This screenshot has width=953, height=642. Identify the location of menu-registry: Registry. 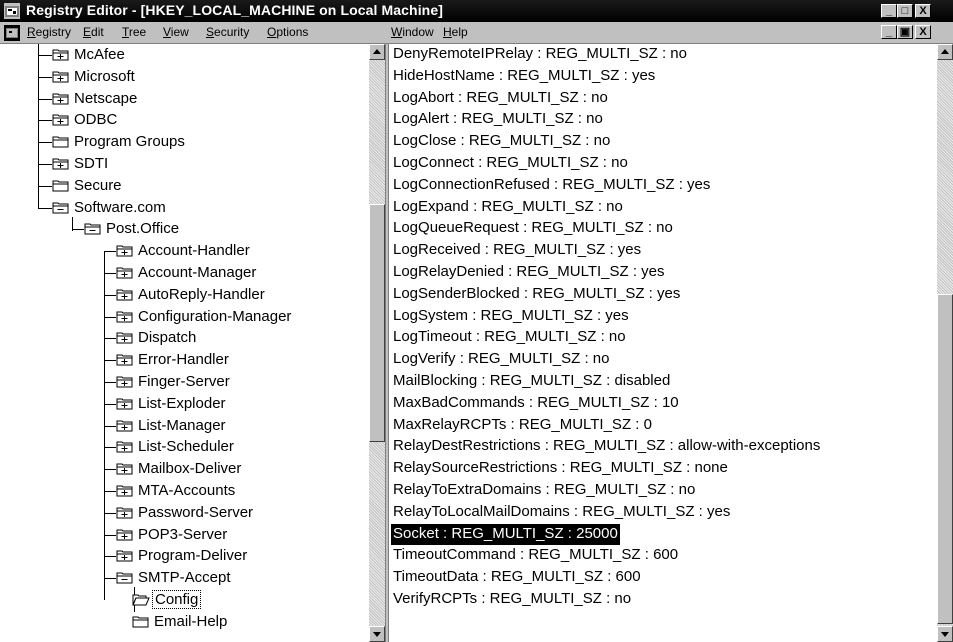
(49, 32).